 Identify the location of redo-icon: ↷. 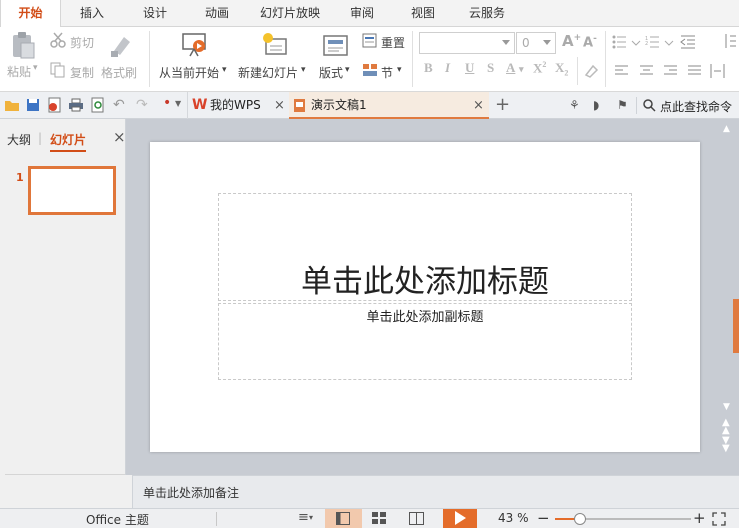
(142, 105).